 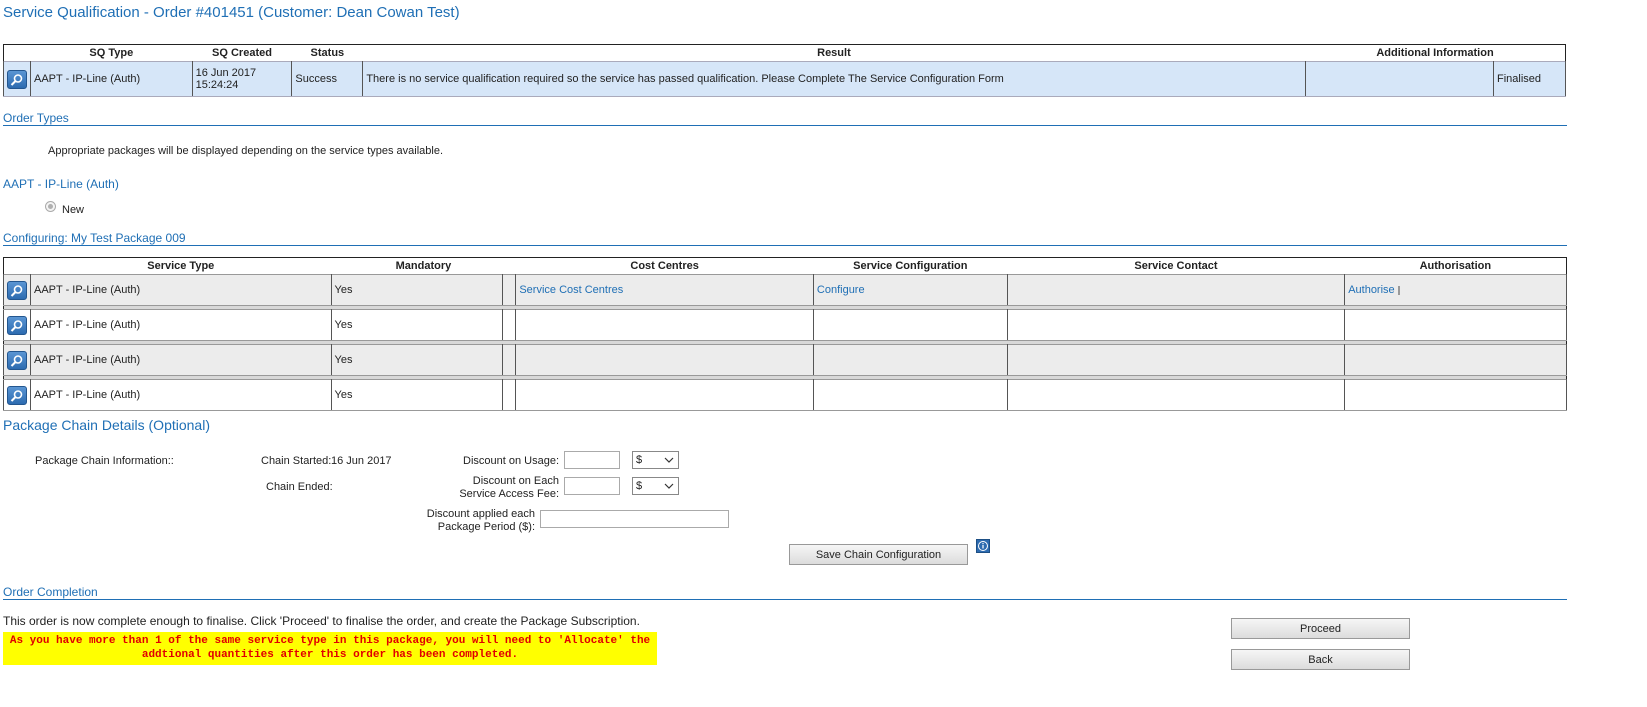 What do you see at coordinates (1176, 266) in the screenshot?
I see `pkg-header-service-contact: Service Contact` at bounding box center [1176, 266].